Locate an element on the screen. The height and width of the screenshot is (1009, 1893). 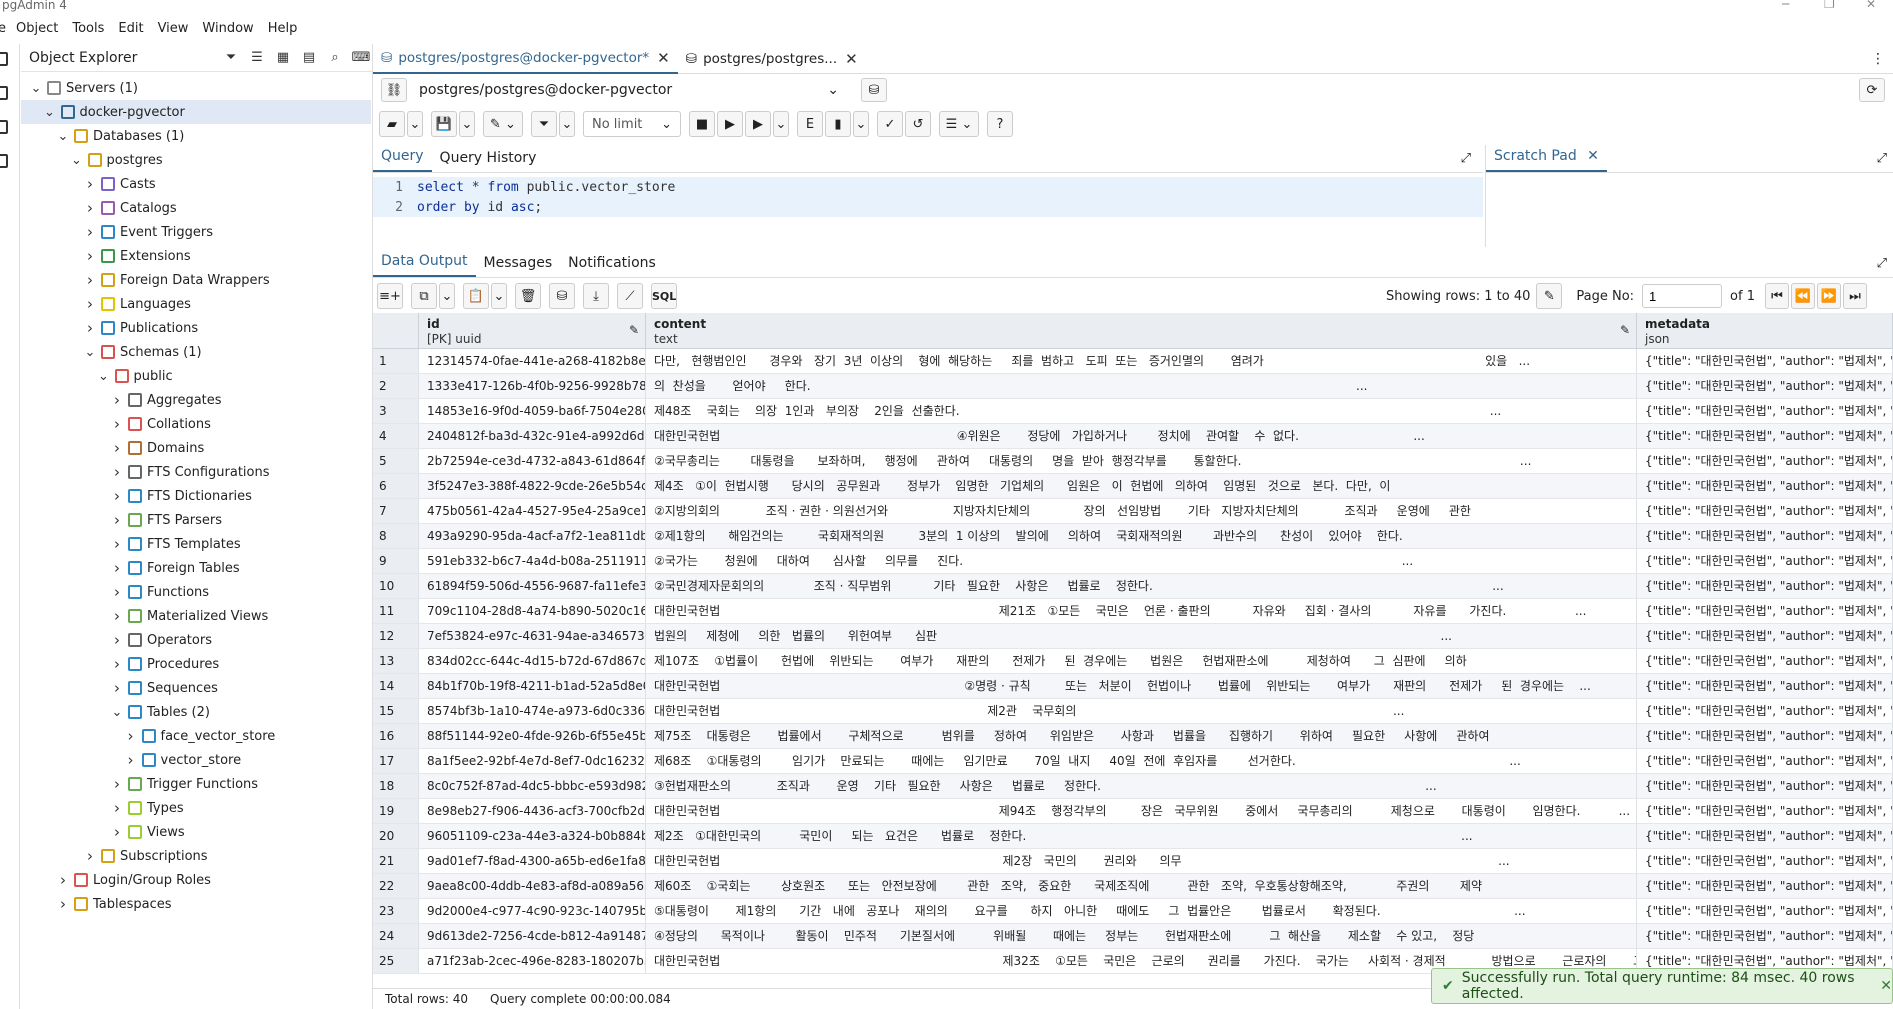
row-number: 19 is located at coordinates (396, 811).